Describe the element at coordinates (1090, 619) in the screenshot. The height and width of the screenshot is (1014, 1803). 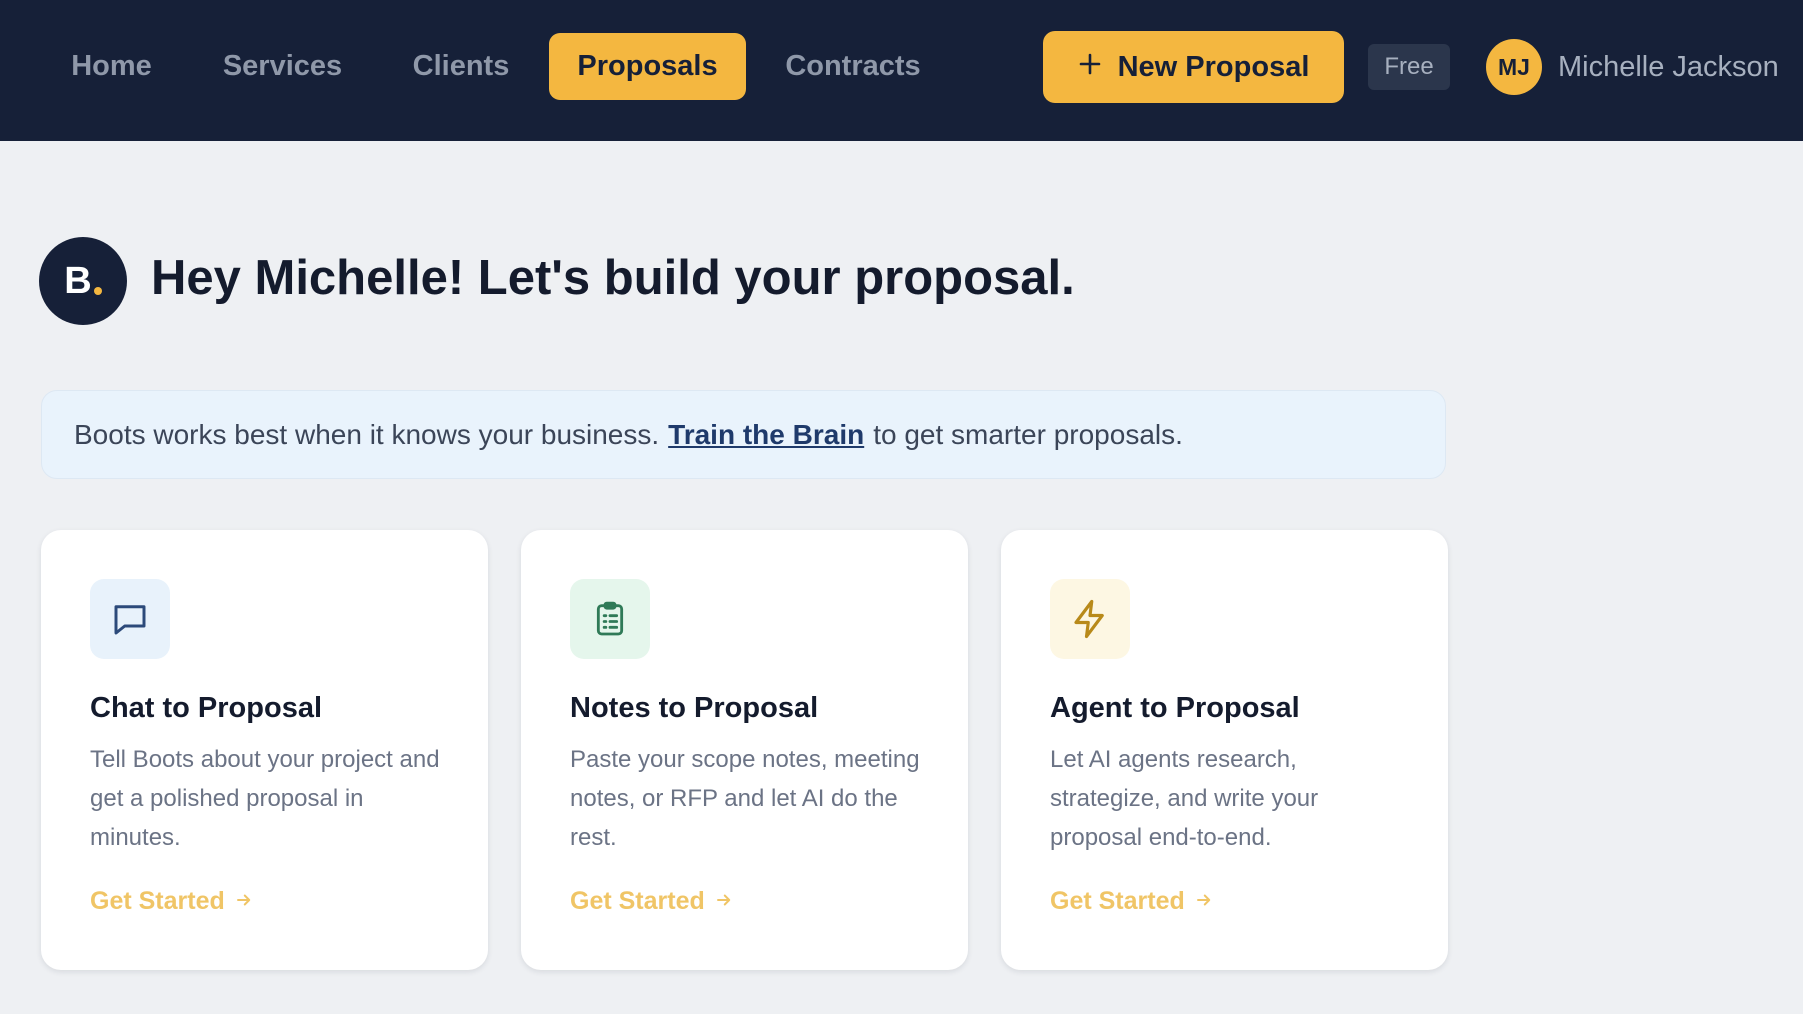
I see `lightning-bolt-icon` at that location.